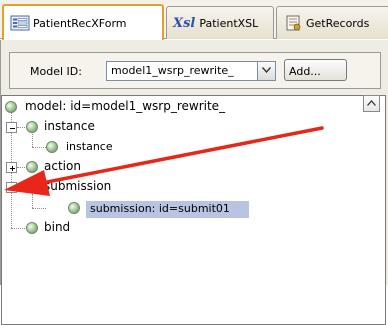  I want to click on tab-label: PatientRecXForm, so click(80, 23).